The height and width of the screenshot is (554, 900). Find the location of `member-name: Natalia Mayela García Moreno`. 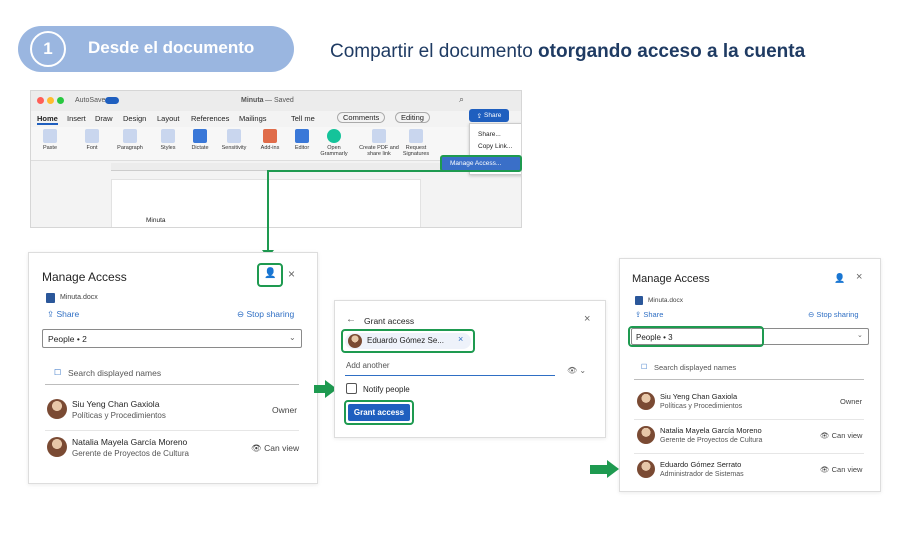

member-name: Natalia Mayela García Moreno is located at coordinates (130, 442).